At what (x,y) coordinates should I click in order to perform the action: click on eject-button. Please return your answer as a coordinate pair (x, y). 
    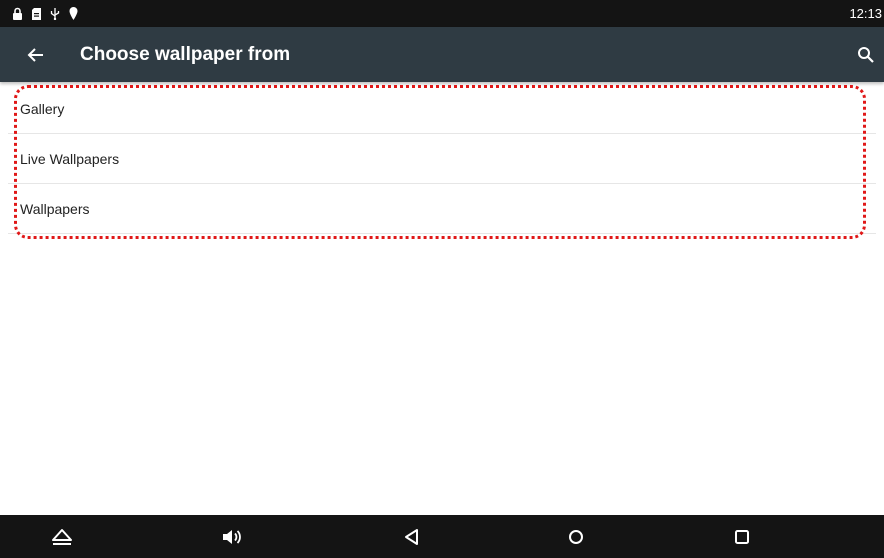
    Looking at the image, I should click on (62, 537).